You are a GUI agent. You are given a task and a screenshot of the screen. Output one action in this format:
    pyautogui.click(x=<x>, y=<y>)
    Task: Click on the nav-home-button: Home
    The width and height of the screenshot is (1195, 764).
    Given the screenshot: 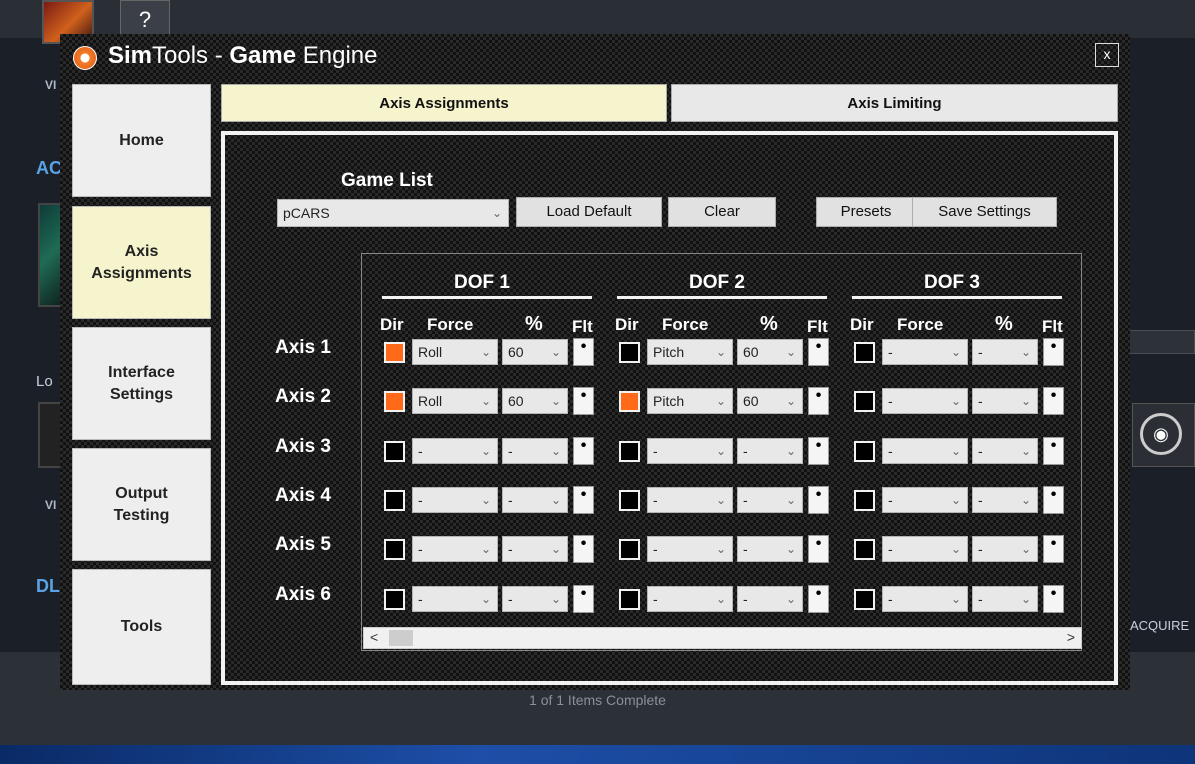 What is the action you would take?
    pyautogui.click(x=141, y=140)
    